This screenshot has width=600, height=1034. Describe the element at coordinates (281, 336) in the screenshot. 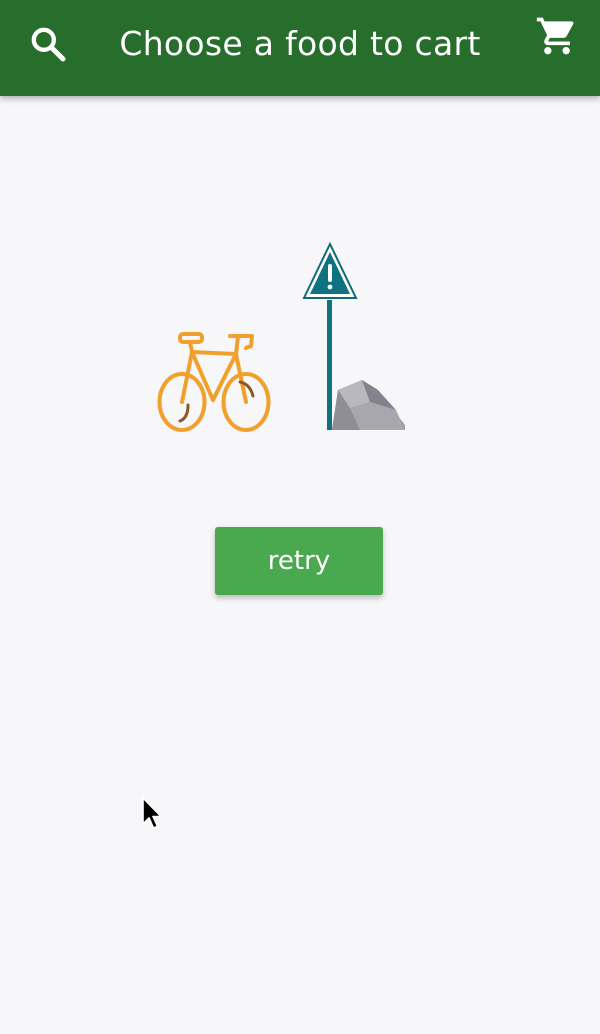

I see `bicycle-warning-illustration` at that location.